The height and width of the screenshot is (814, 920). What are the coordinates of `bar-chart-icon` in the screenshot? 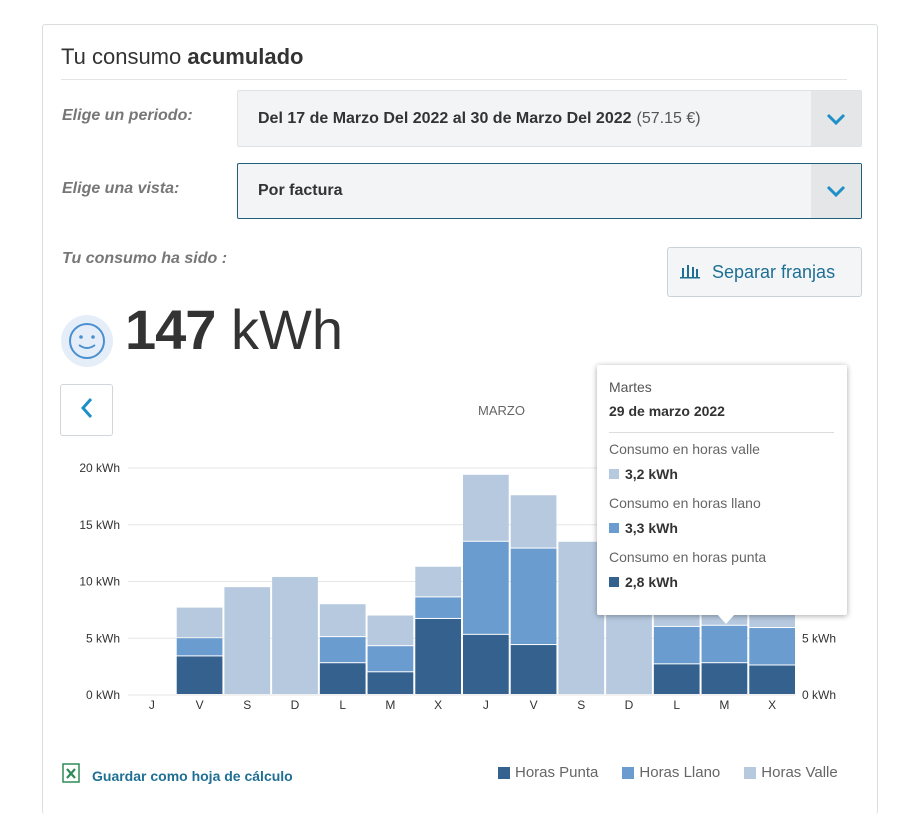 It's located at (690, 272).